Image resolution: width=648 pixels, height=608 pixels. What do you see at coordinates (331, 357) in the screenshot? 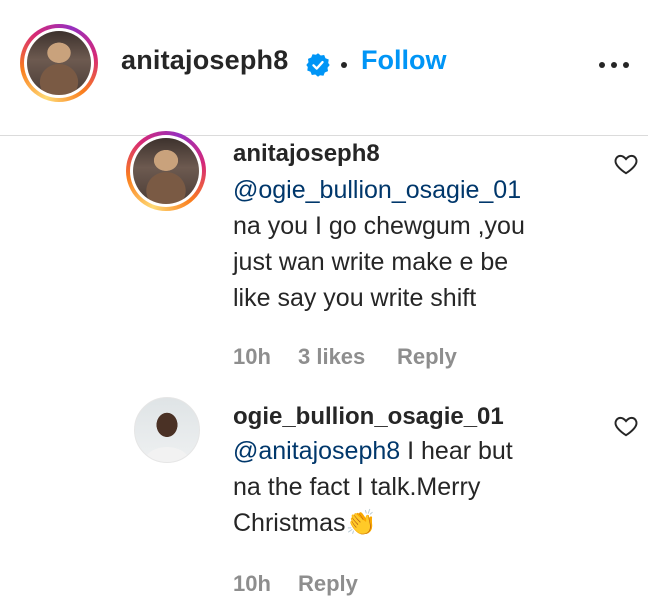
I see `comment-likes: 3 likes` at bounding box center [331, 357].